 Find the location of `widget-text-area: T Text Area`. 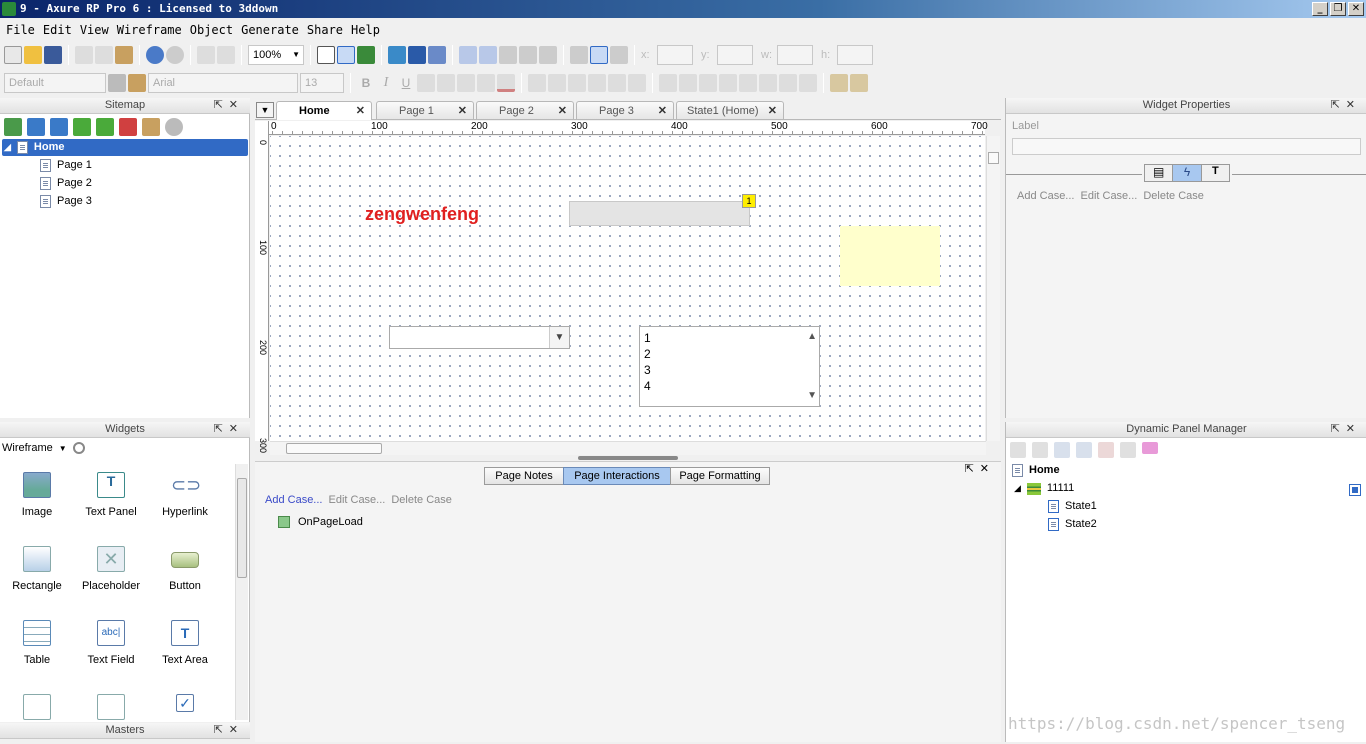

widget-text-area: T Text Area is located at coordinates (185, 643).